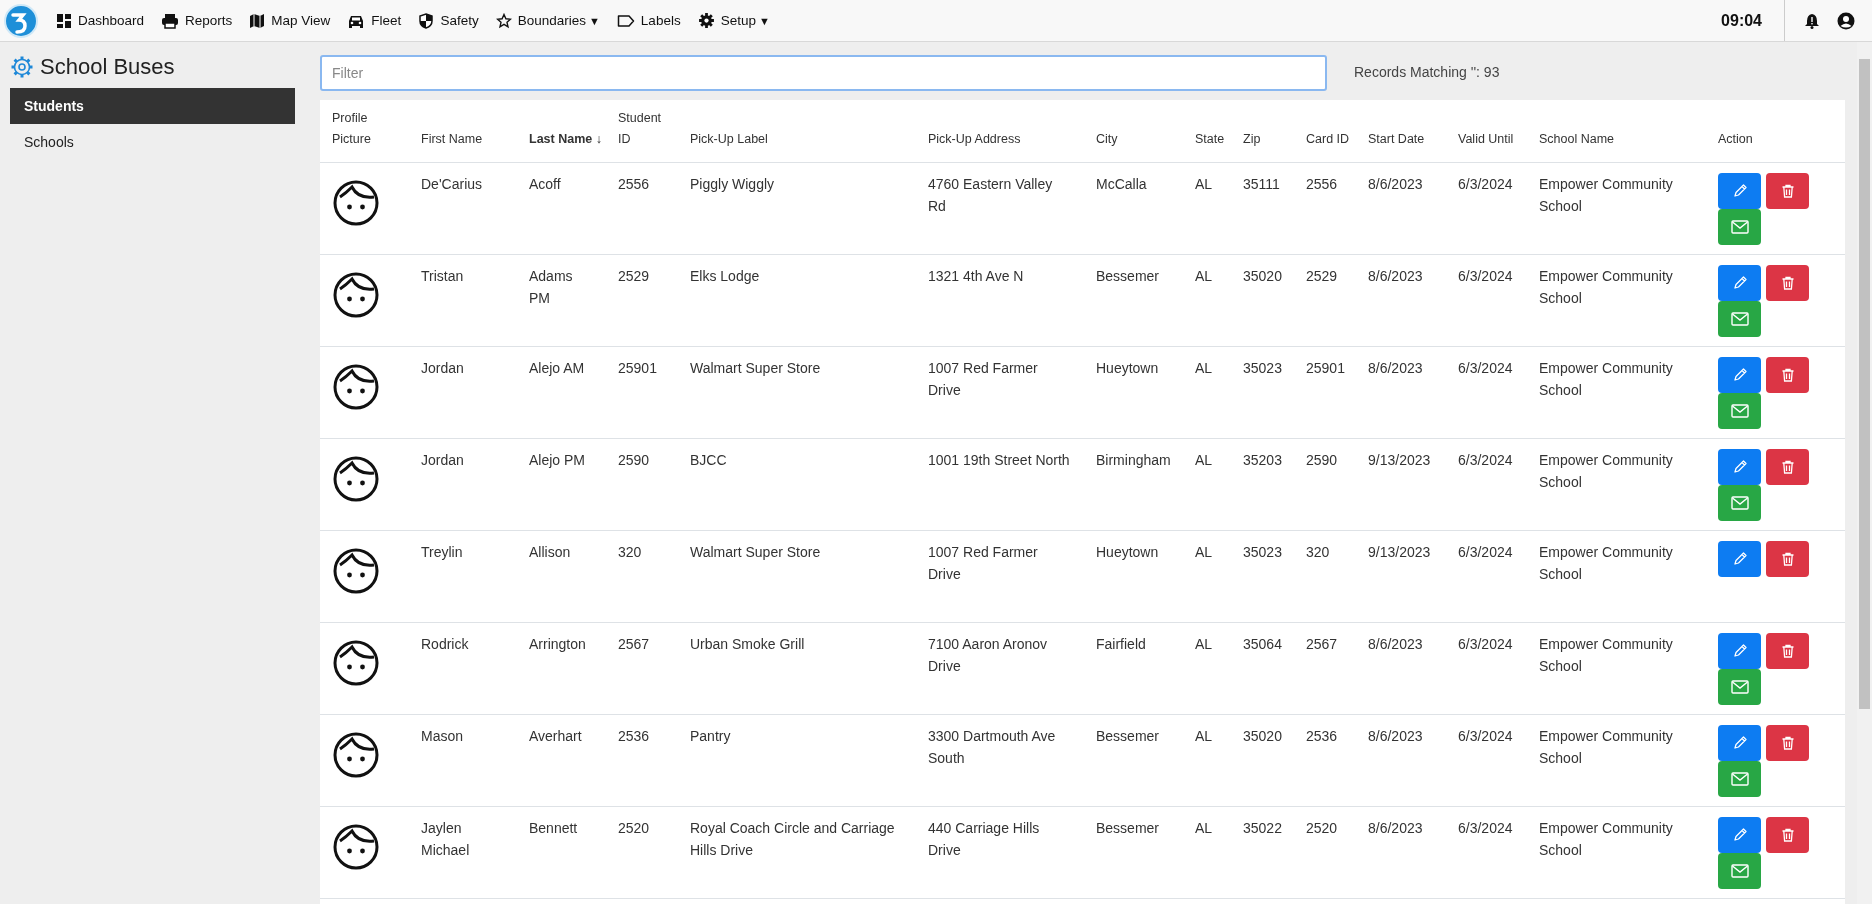  Describe the element at coordinates (1263, 552) in the screenshot. I see `table-cell-text: 35023` at that location.